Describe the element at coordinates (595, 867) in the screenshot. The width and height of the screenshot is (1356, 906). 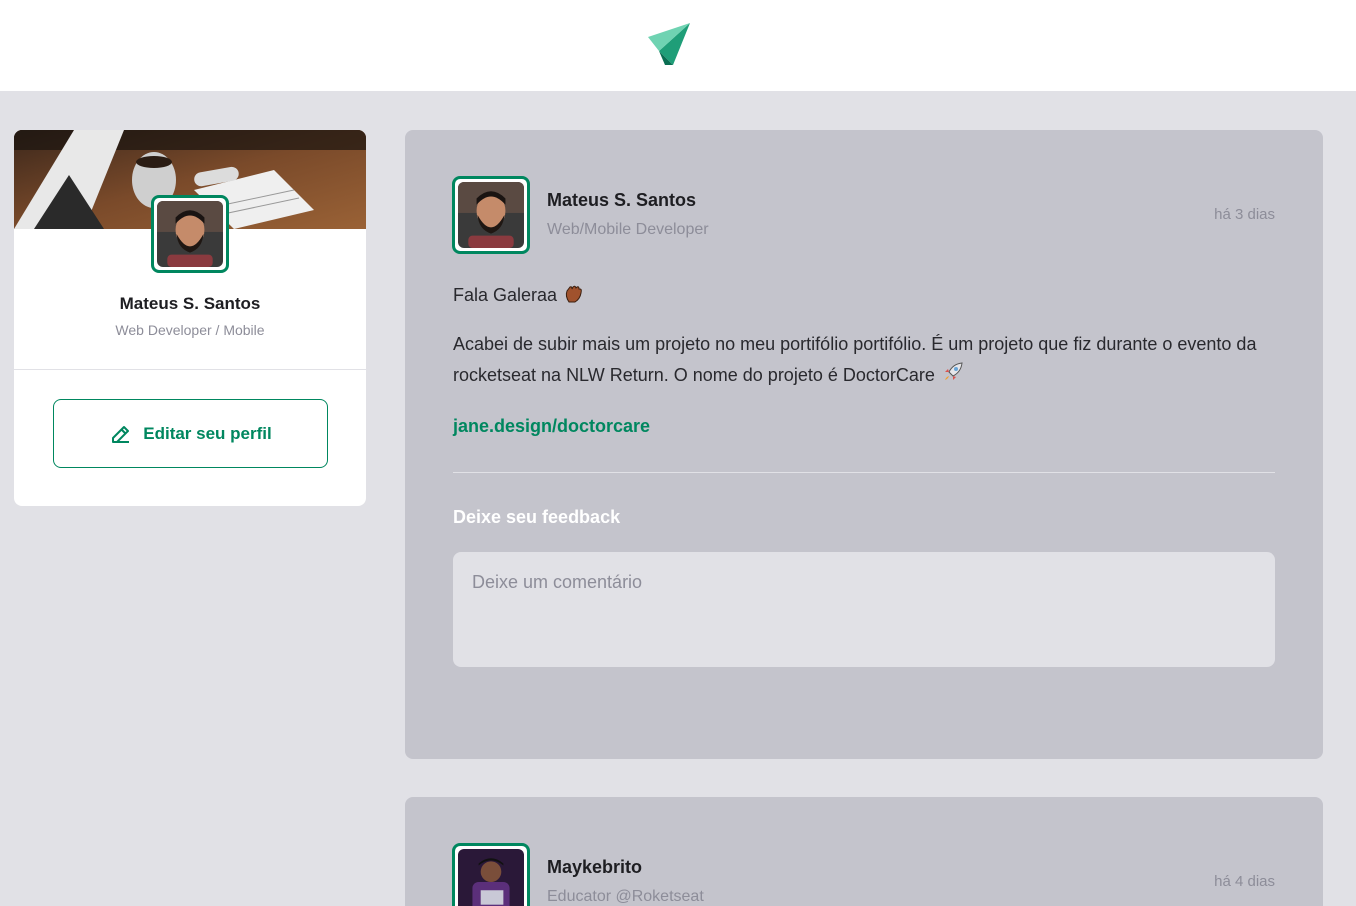
I see `post-author-name: Maykebrito` at that location.